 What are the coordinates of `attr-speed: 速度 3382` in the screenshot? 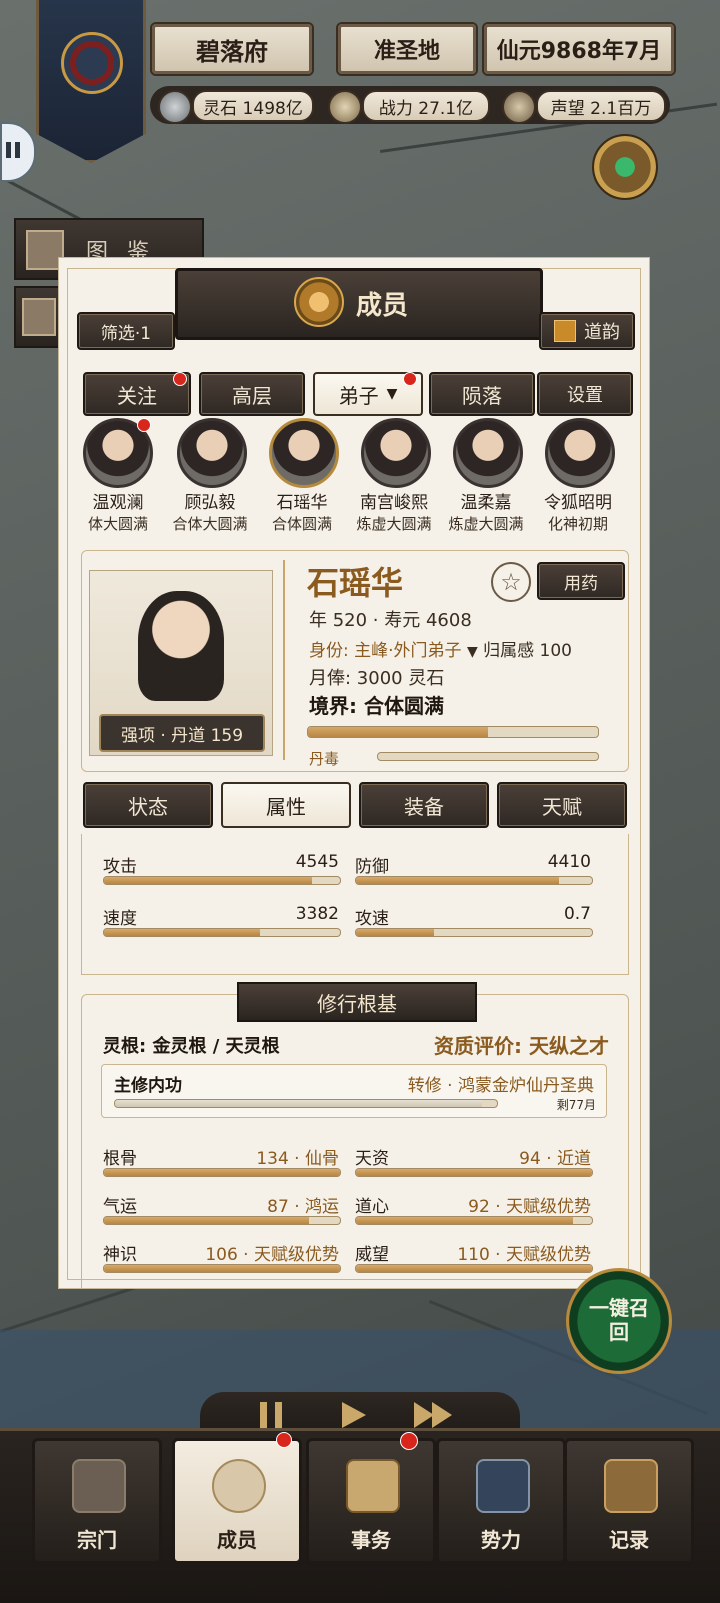 It's located at (221, 916).